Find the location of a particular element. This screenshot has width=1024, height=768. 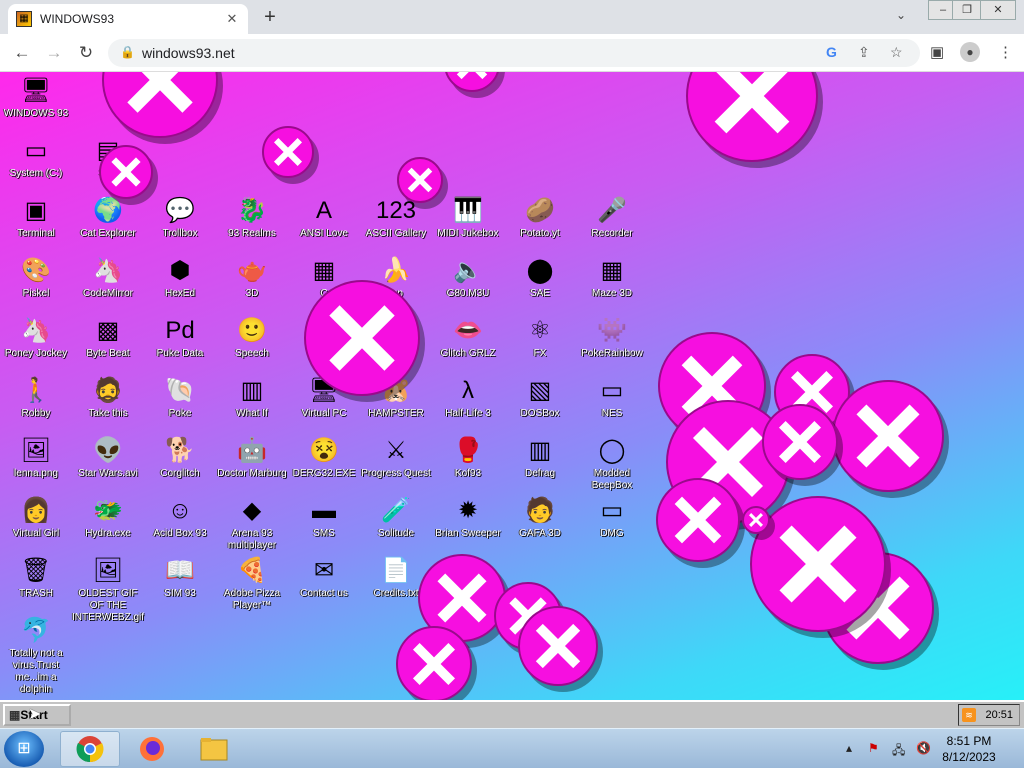

volume-muted-icon: 🔇 is located at coordinates (923, 748).